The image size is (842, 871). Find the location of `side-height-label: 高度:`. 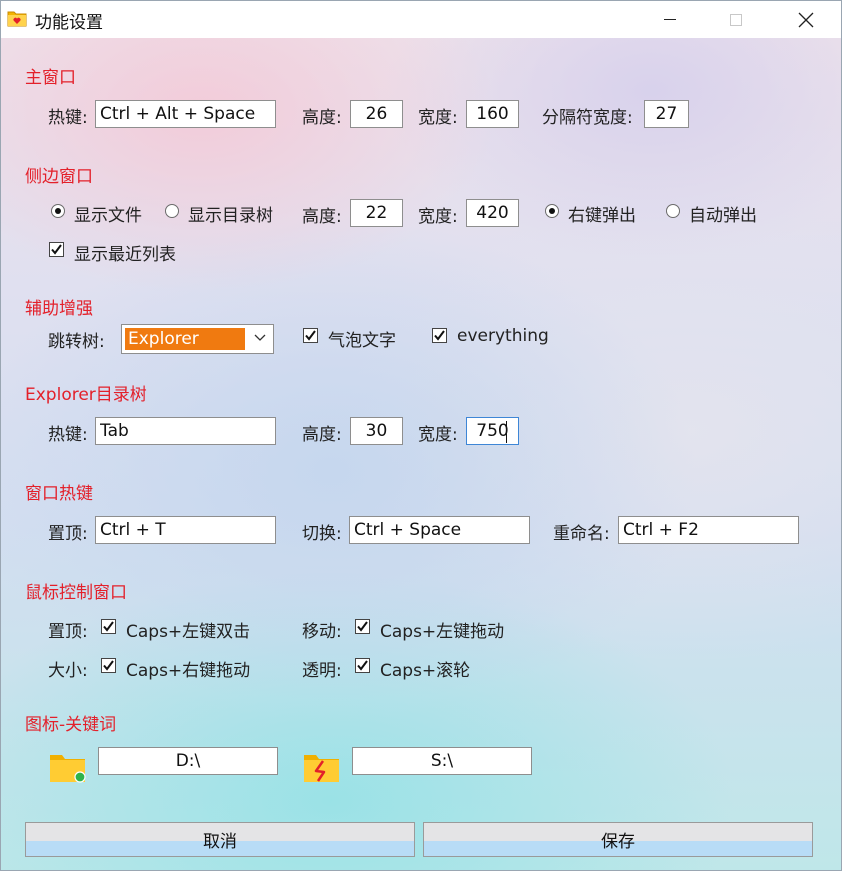

side-height-label: 高度: is located at coordinates (322, 217).